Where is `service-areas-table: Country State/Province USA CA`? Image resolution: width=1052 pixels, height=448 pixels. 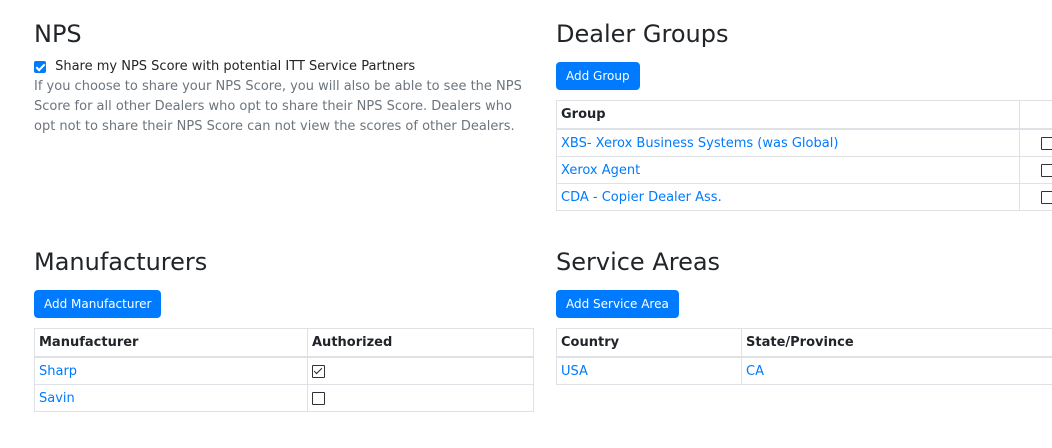
service-areas-table: Country State/Province USA CA is located at coordinates (804, 356).